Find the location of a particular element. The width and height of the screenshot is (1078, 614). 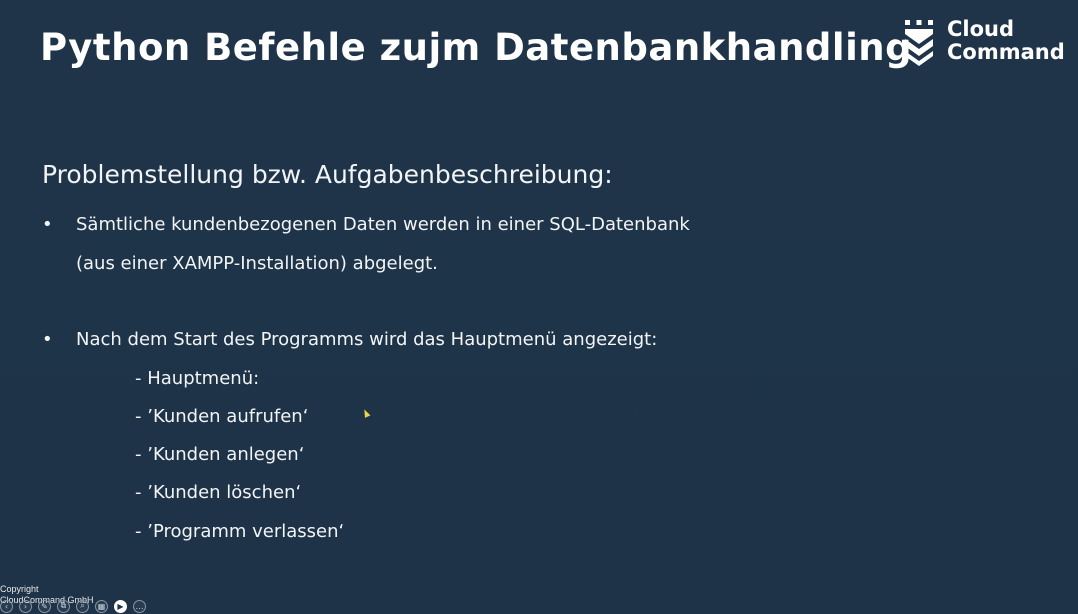

logo-wordmark: Cloud Command is located at coordinates (1006, 41).